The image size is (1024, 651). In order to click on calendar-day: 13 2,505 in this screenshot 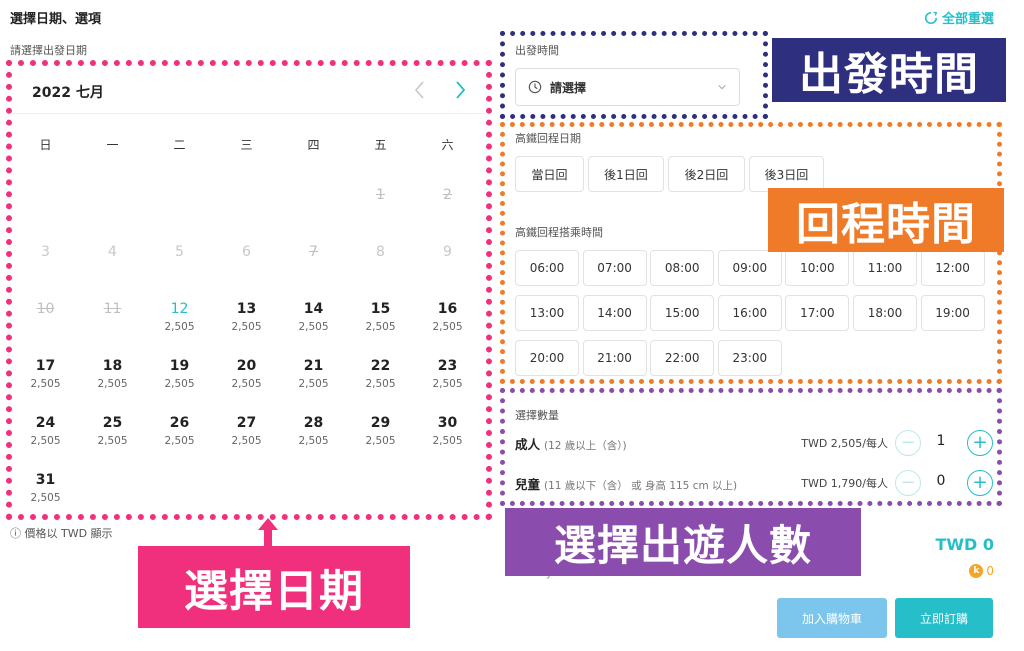, I will do `click(246, 325)`.